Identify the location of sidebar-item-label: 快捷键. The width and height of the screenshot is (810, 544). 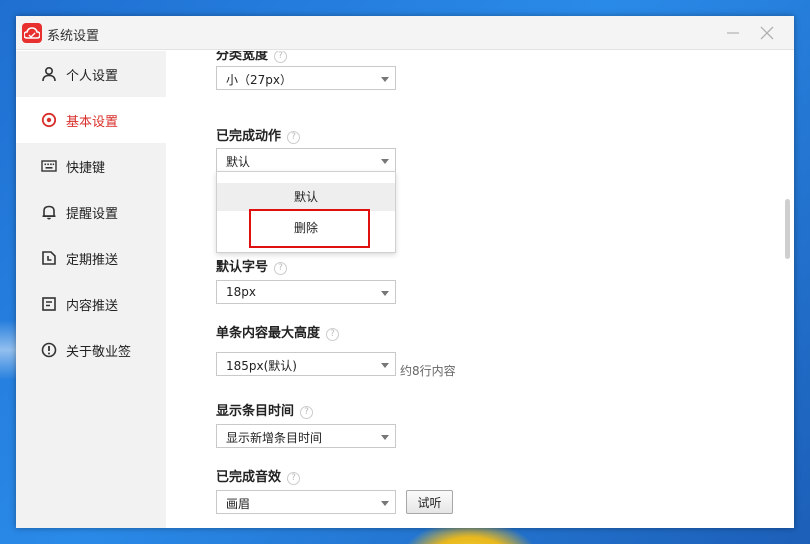
(86, 168).